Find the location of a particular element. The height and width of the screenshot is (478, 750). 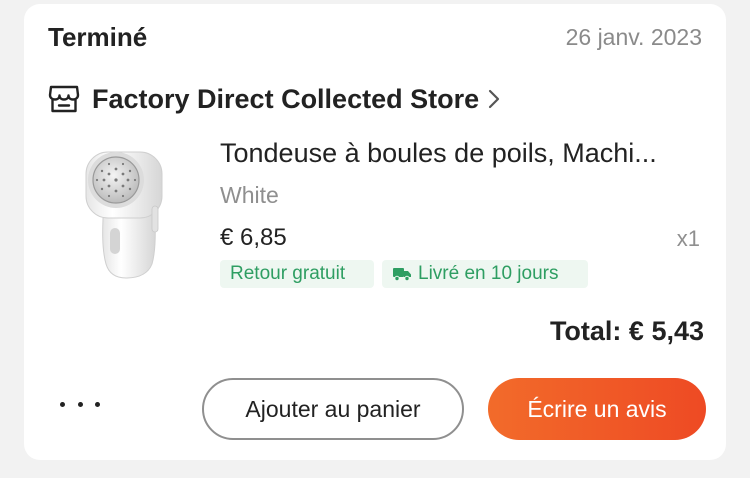

free-return-badge: Retour gratuit is located at coordinates (297, 274).